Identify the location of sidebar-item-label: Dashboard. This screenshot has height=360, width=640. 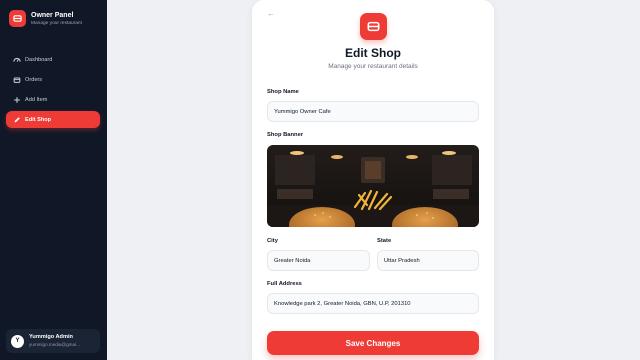
(39, 59).